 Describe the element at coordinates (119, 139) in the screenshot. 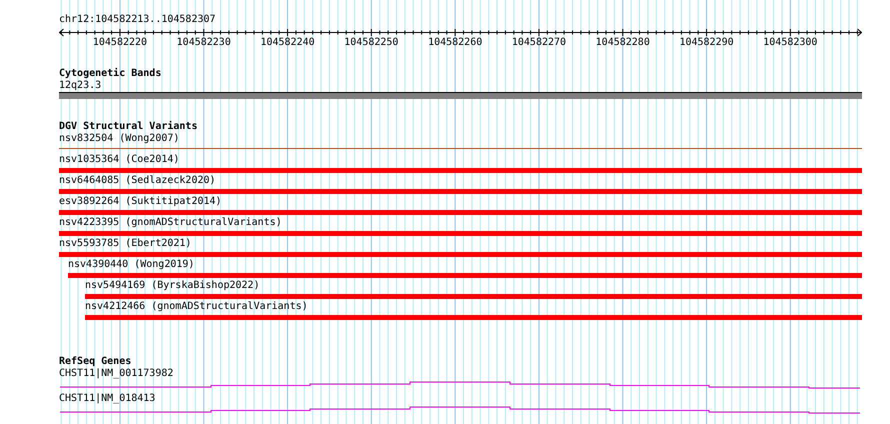

I see `variant-label: nsv832504 (Wong2007)` at that location.